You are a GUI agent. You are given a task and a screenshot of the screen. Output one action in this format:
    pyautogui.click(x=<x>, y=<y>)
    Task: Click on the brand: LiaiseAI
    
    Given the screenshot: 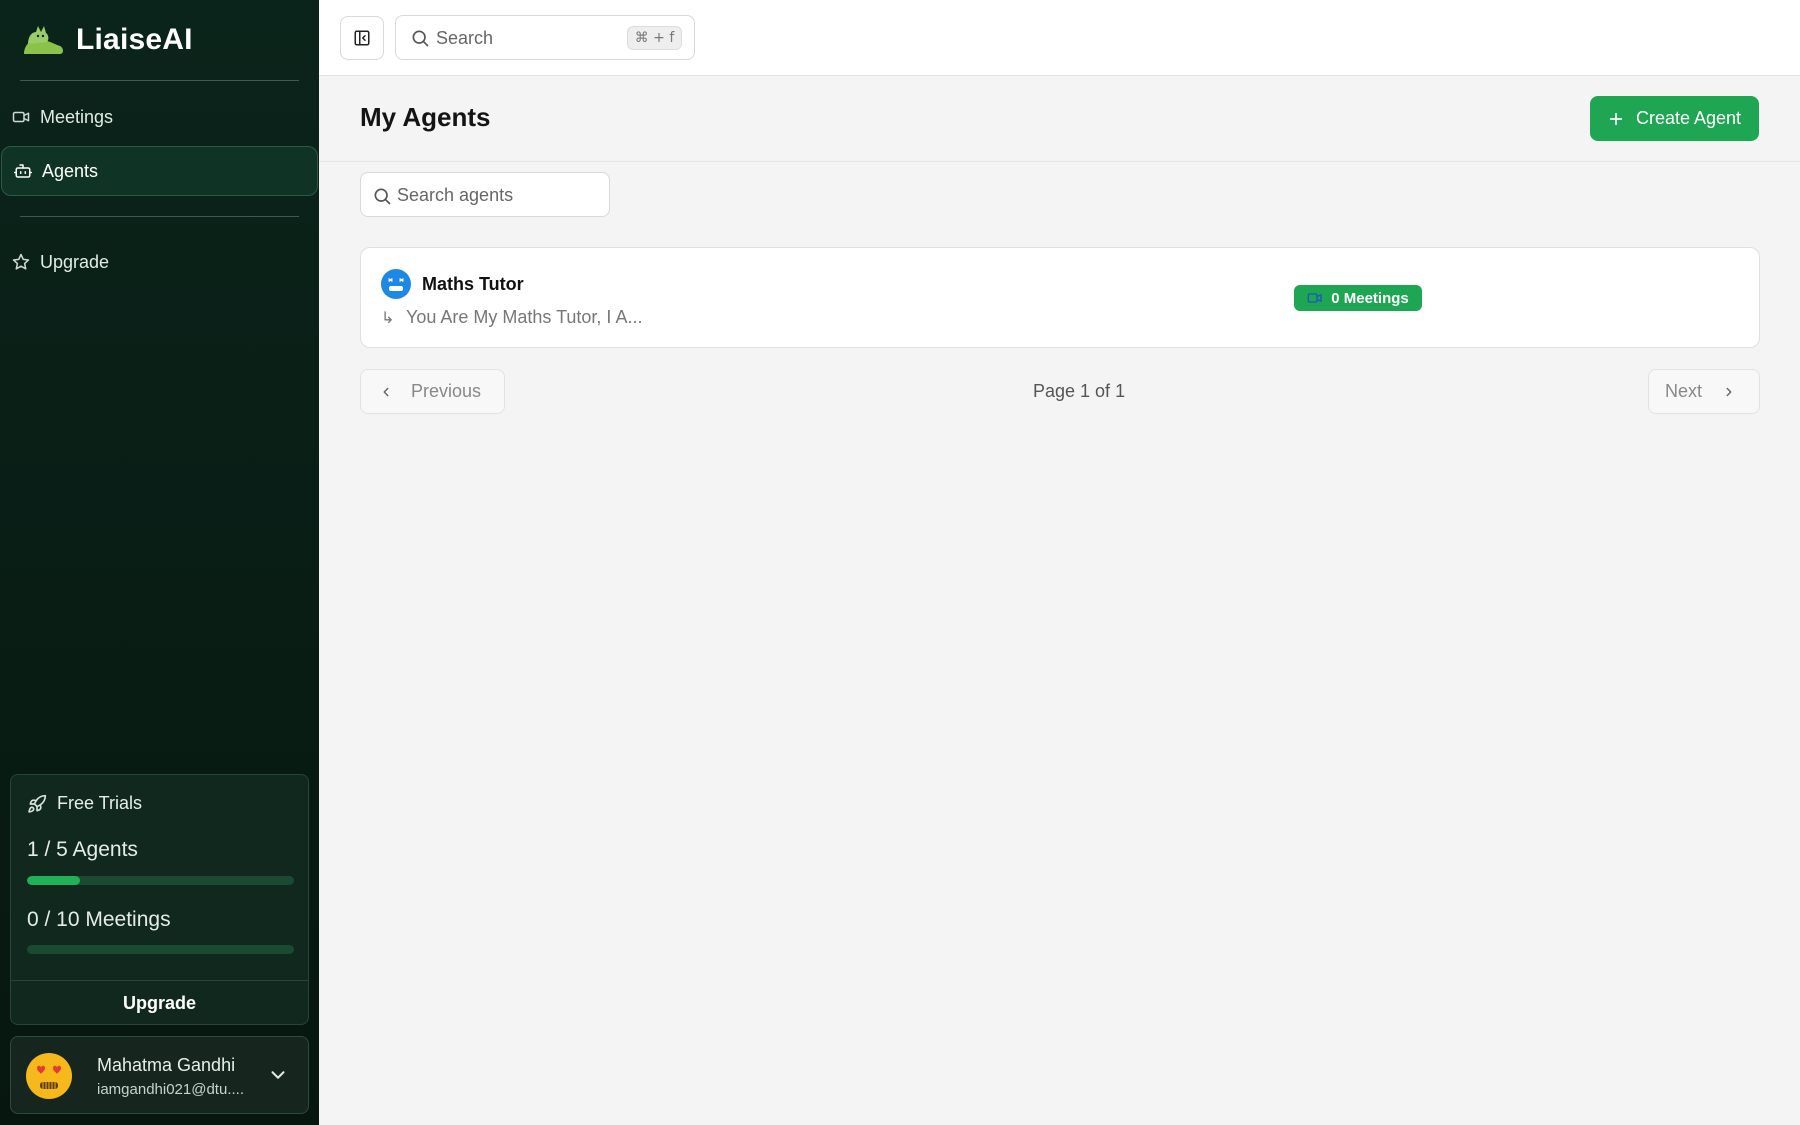 What is the action you would take?
    pyautogui.click(x=106, y=40)
    